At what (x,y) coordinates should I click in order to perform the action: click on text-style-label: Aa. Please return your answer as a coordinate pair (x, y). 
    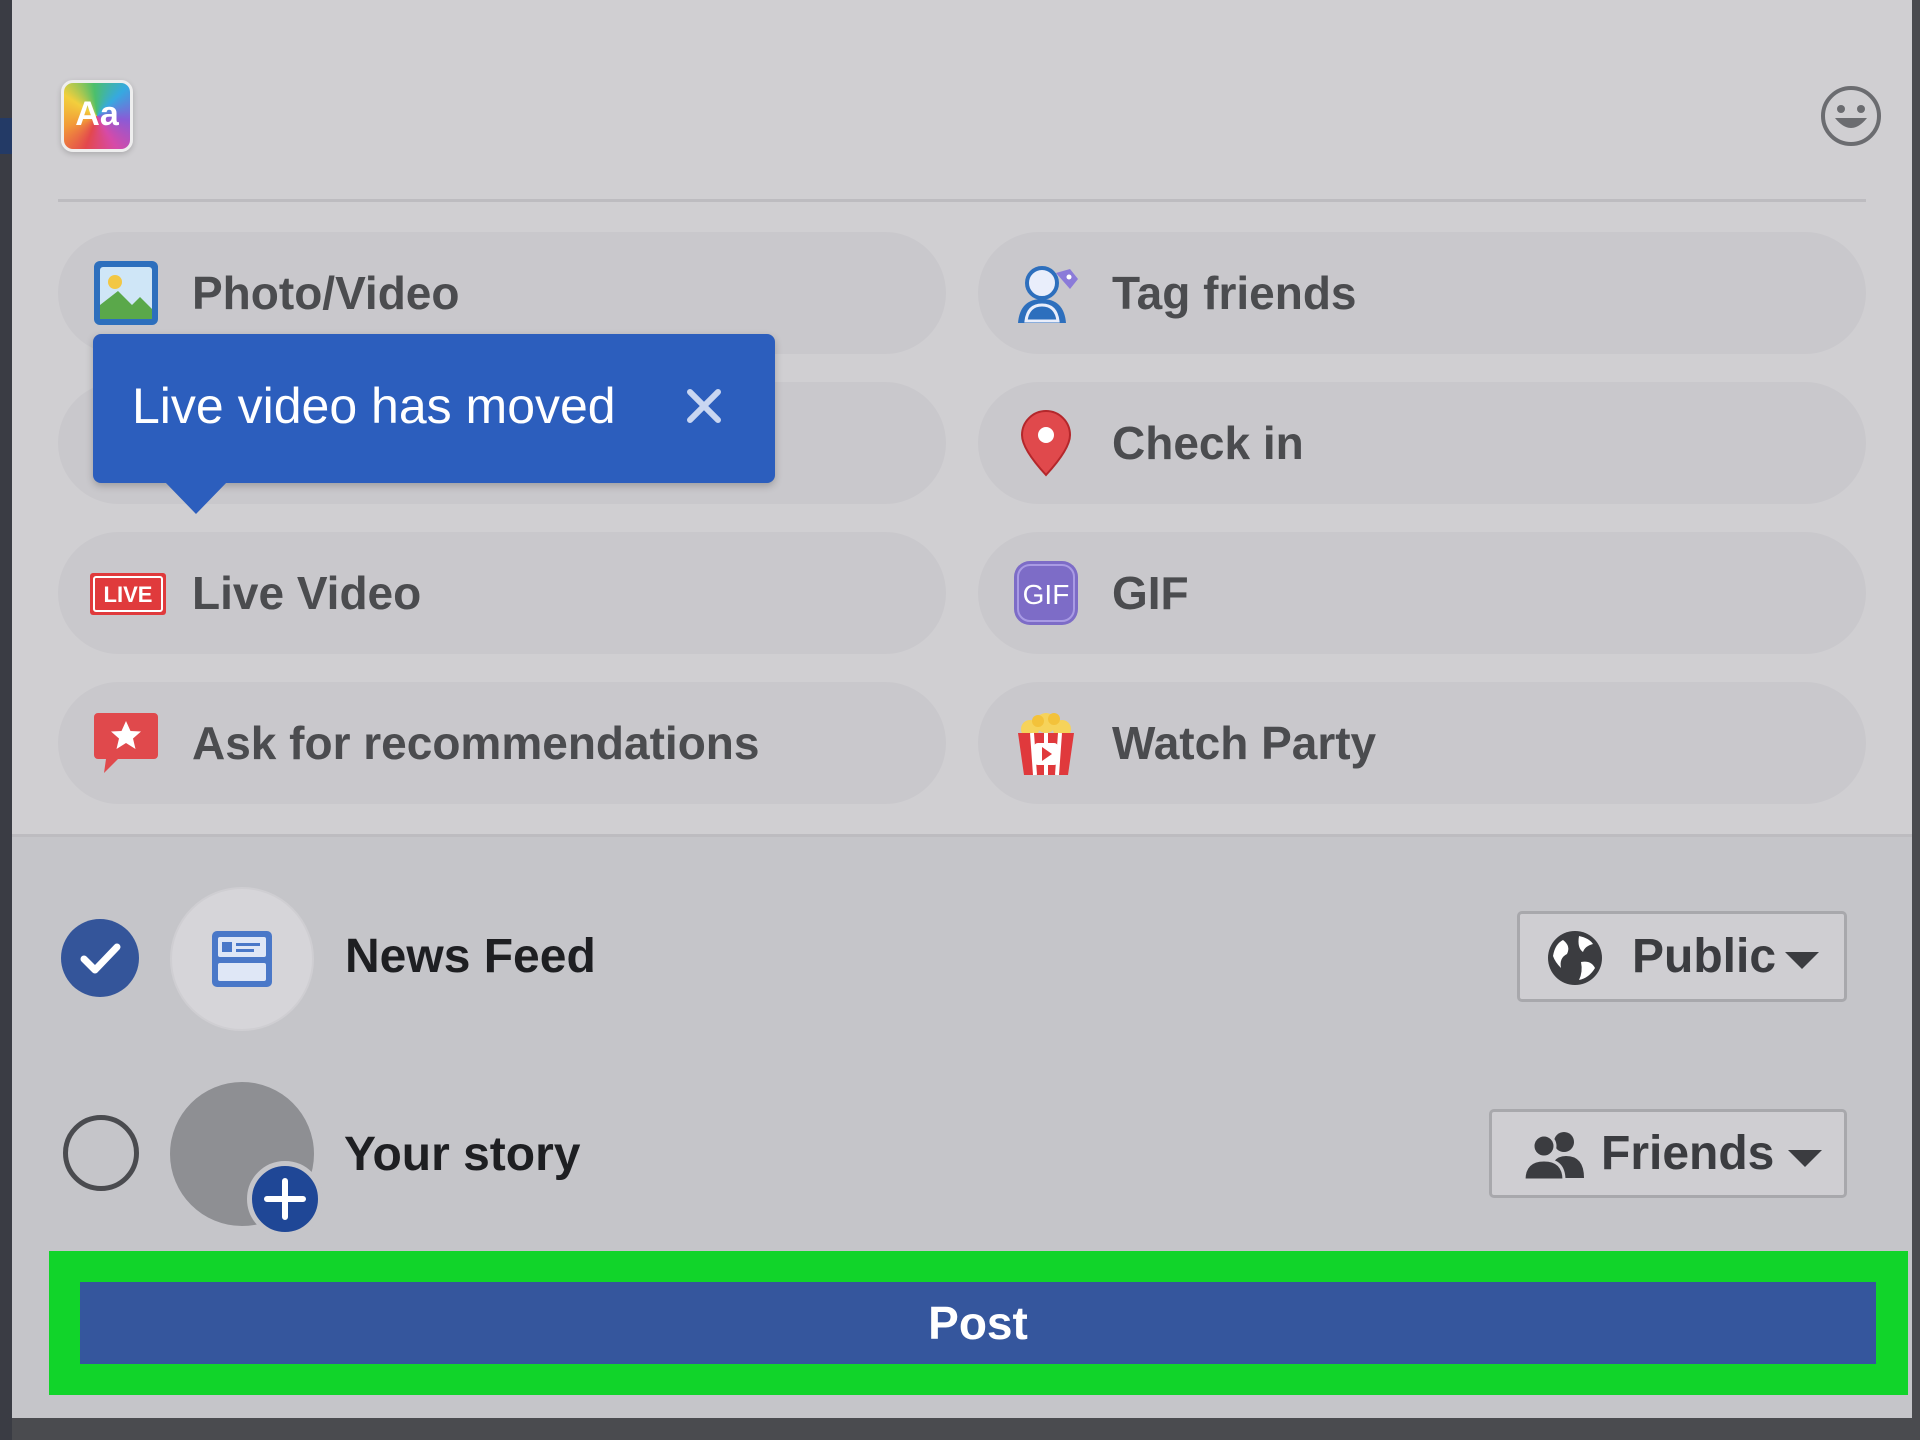
    Looking at the image, I should click on (97, 114).